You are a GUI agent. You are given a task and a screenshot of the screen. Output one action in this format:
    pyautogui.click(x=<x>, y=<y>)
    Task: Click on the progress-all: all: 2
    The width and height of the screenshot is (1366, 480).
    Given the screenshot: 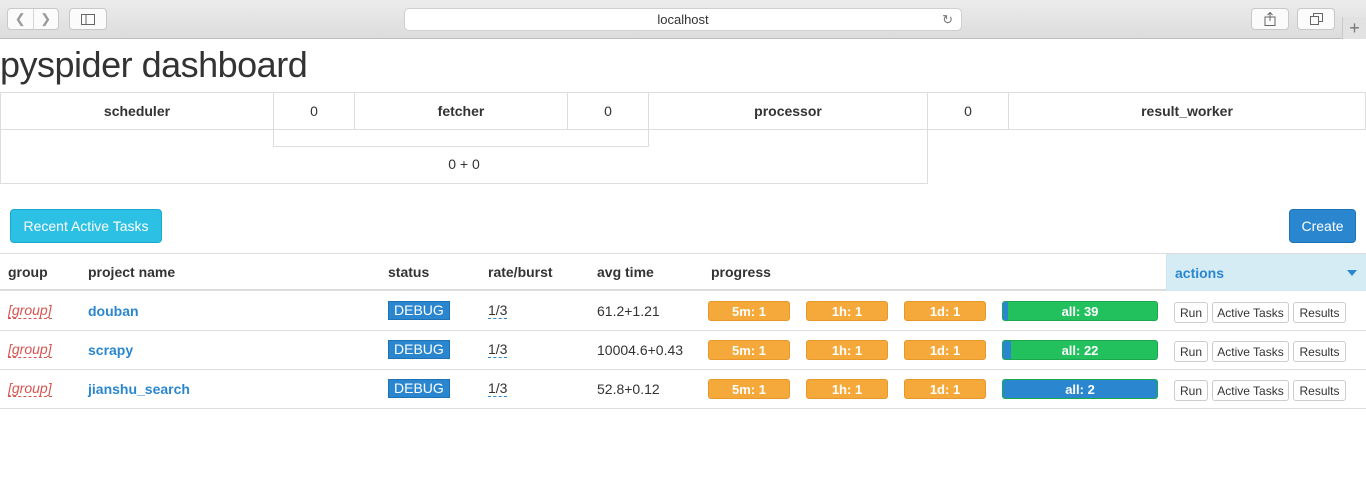 What is the action you would take?
    pyautogui.click(x=1080, y=389)
    